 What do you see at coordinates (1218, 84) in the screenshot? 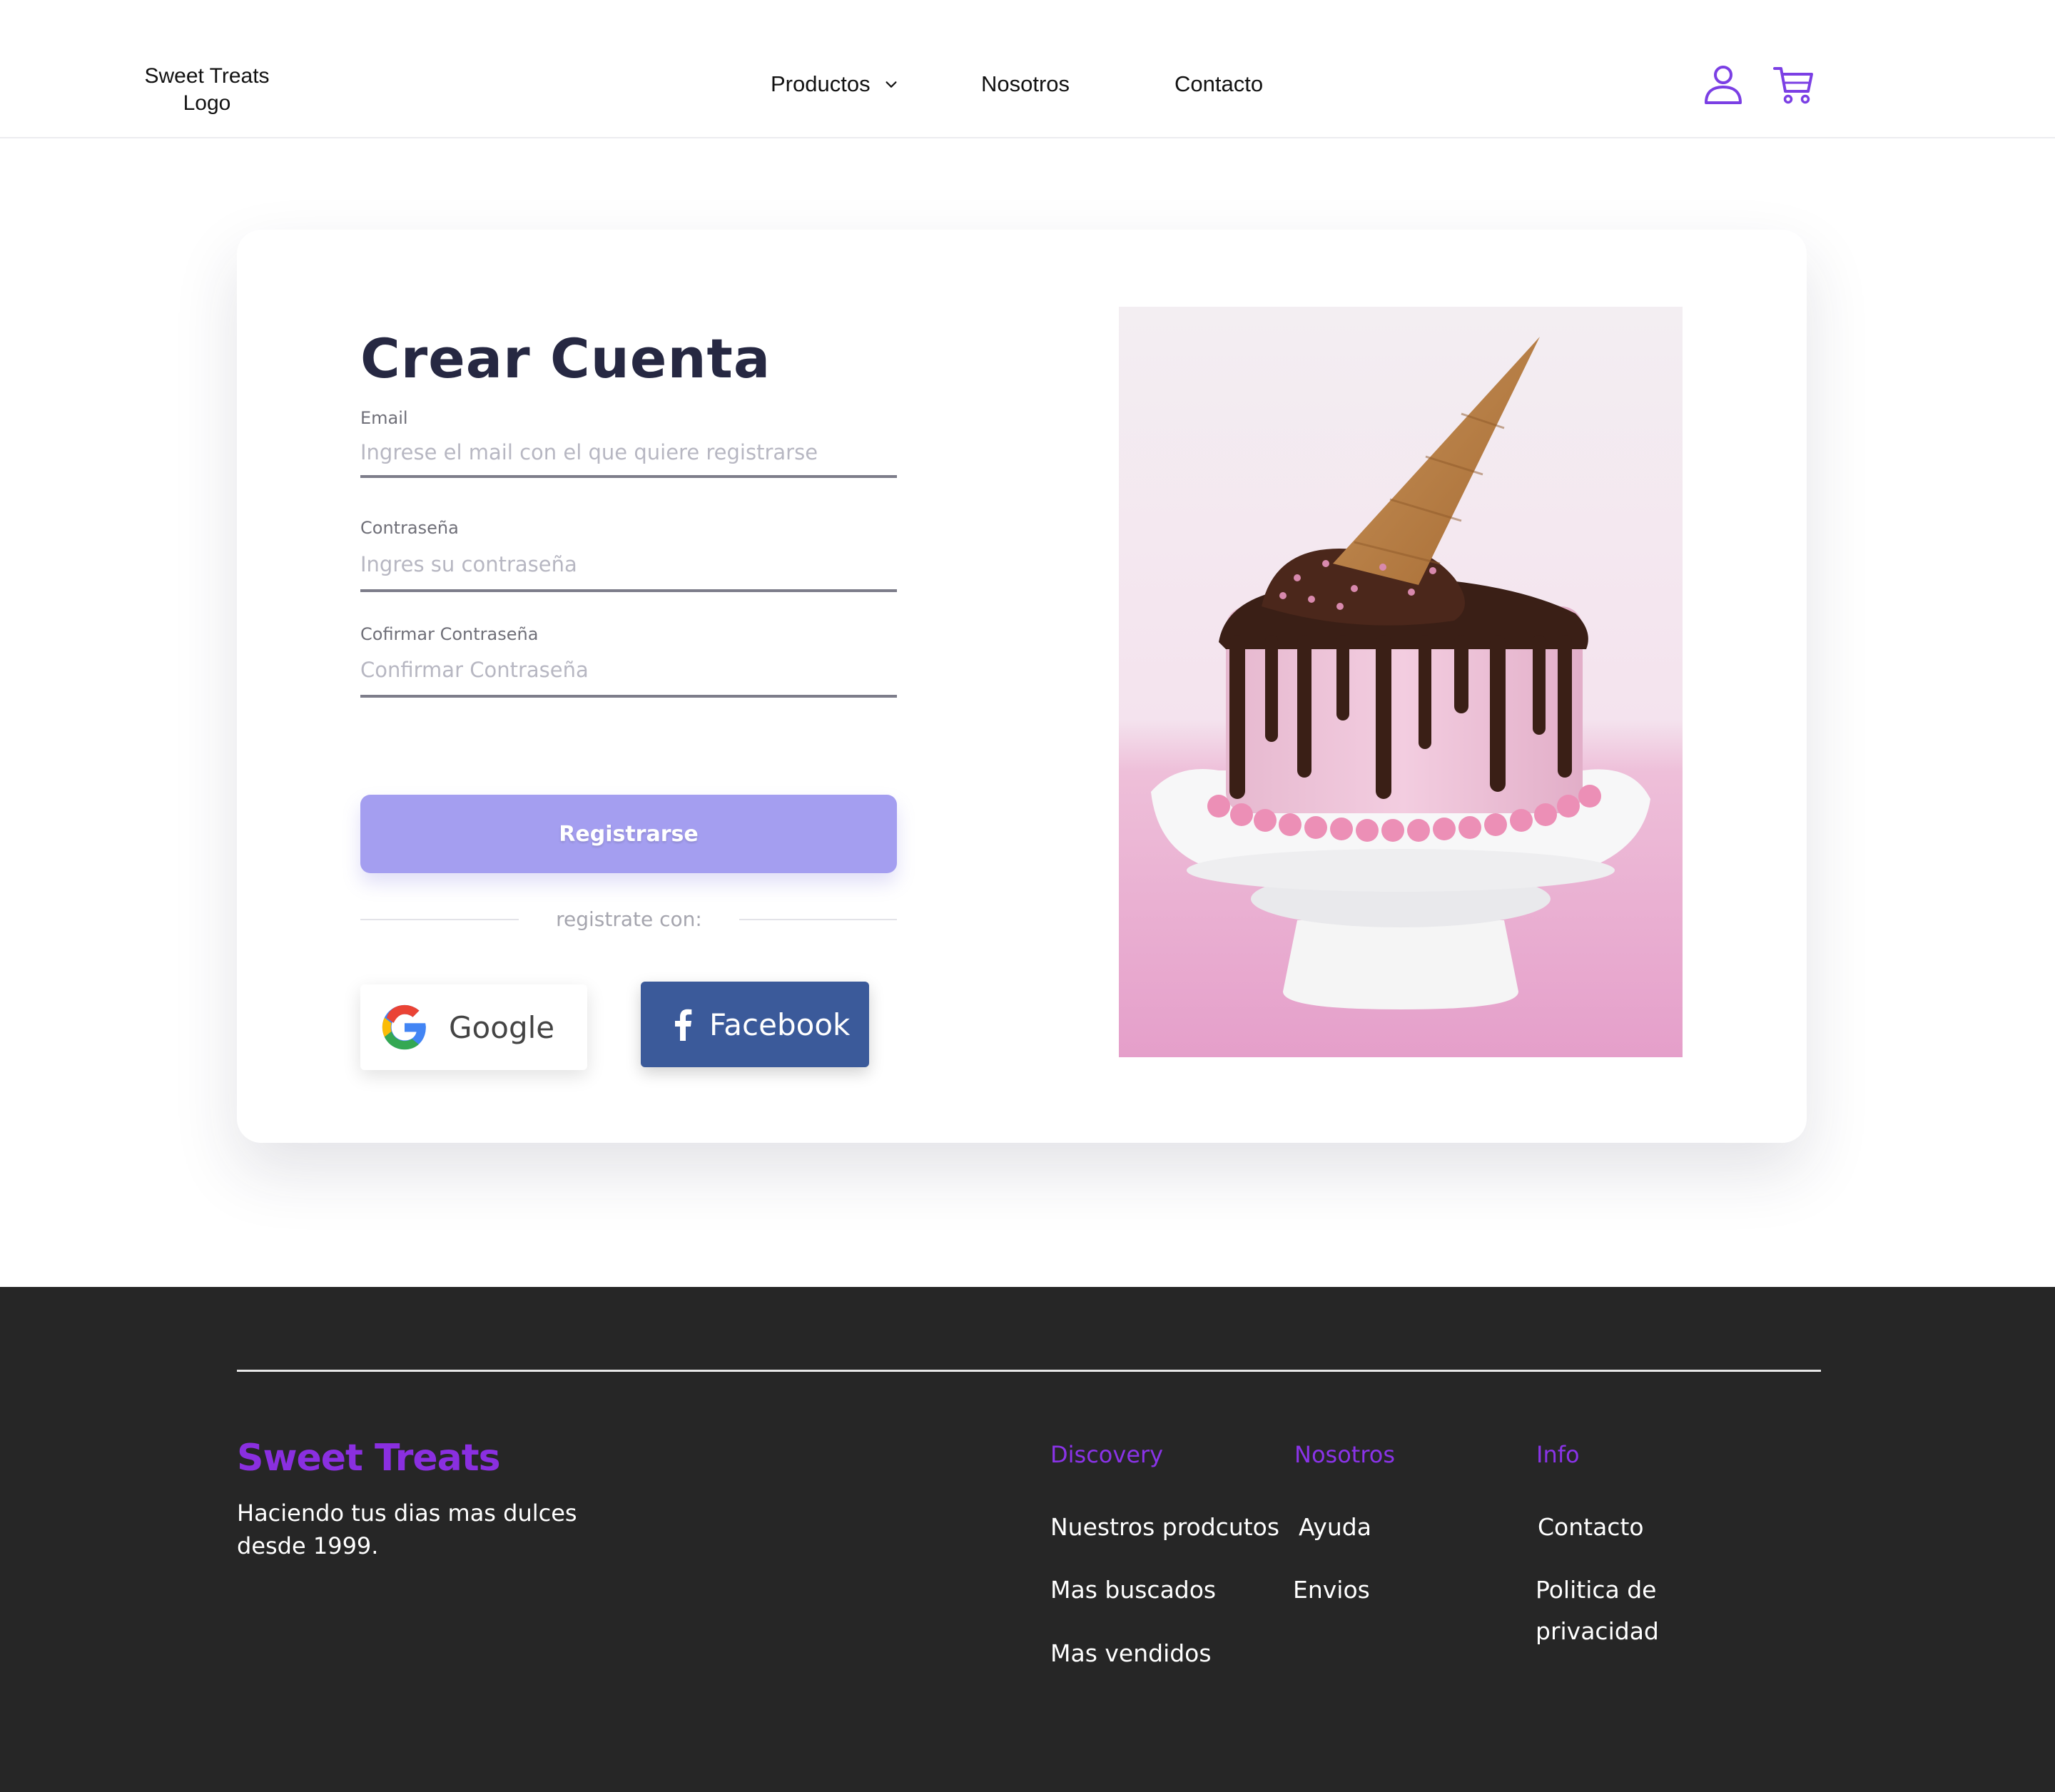
I see `nav-contacto: Contacto` at bounding box center [1218, 84].